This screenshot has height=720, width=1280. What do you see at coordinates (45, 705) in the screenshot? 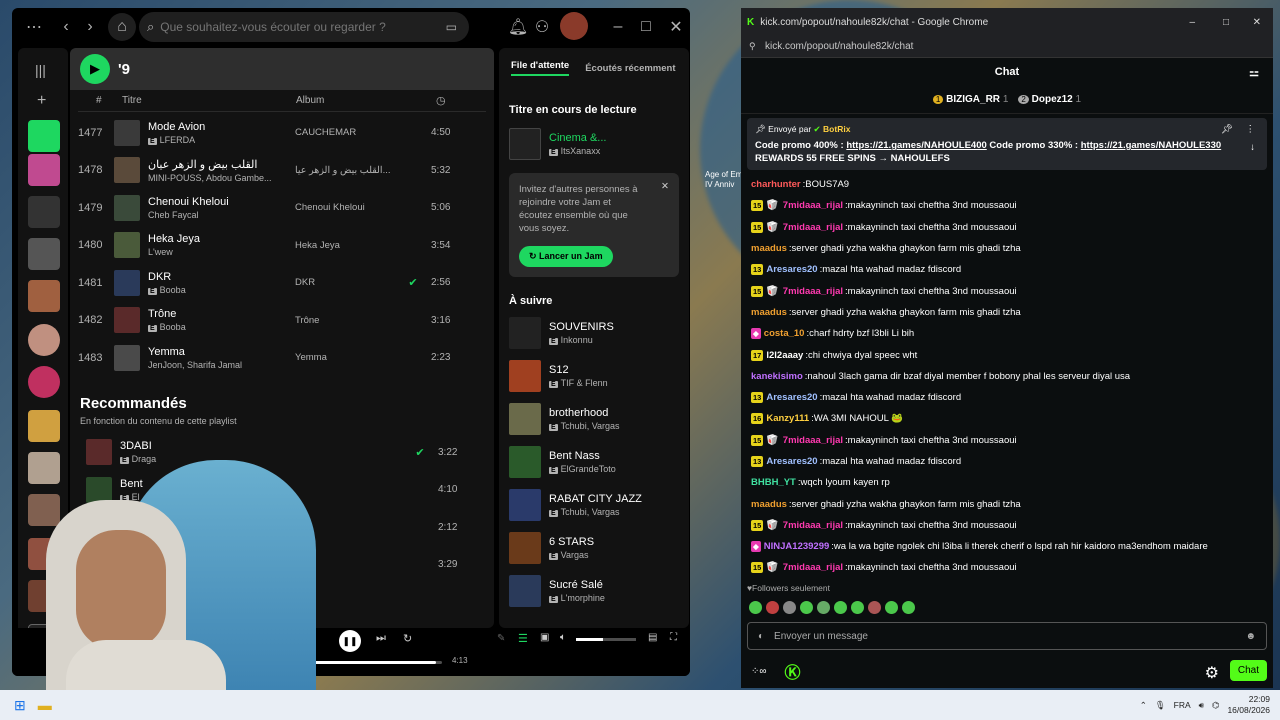
I see `file-explorer-icon: ▬` at bounding box center [45, 705].